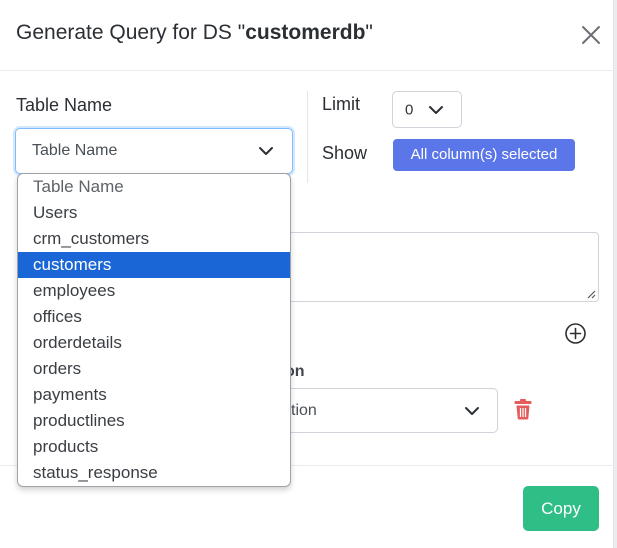 The width and height of the screenshot is (617, 548). I want to click on table-name-select: Table Name, so click(154, 151).